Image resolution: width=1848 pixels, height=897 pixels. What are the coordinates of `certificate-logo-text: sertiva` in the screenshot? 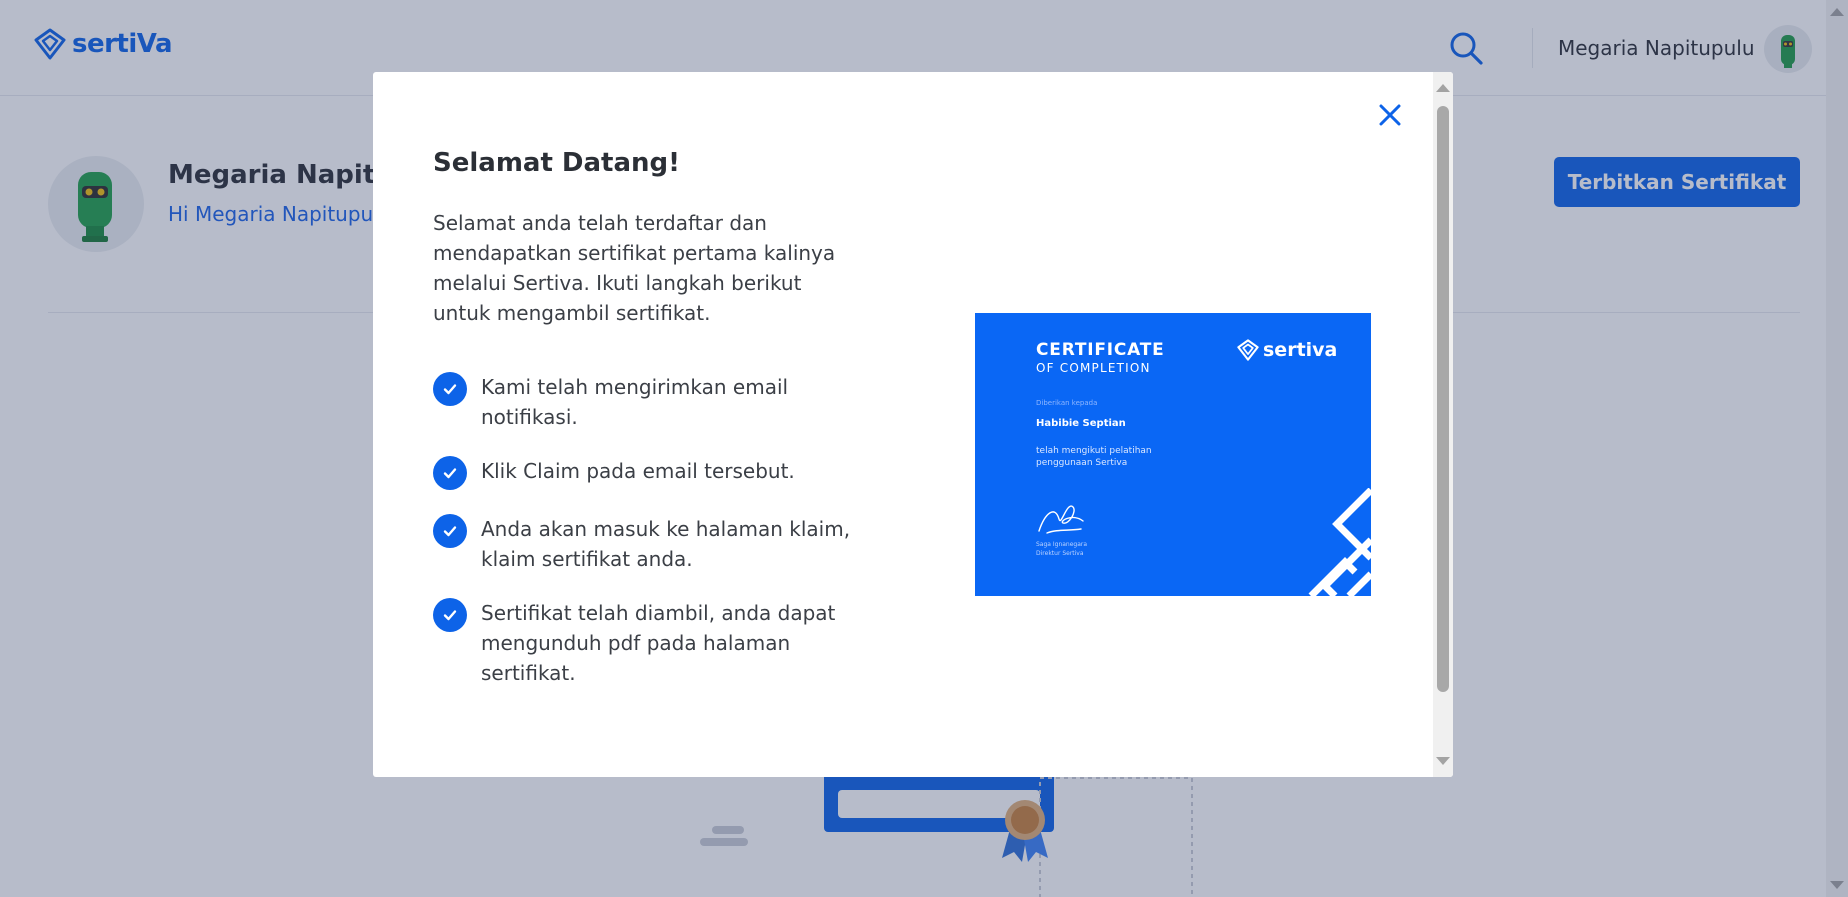 It's located at (1300, 350).